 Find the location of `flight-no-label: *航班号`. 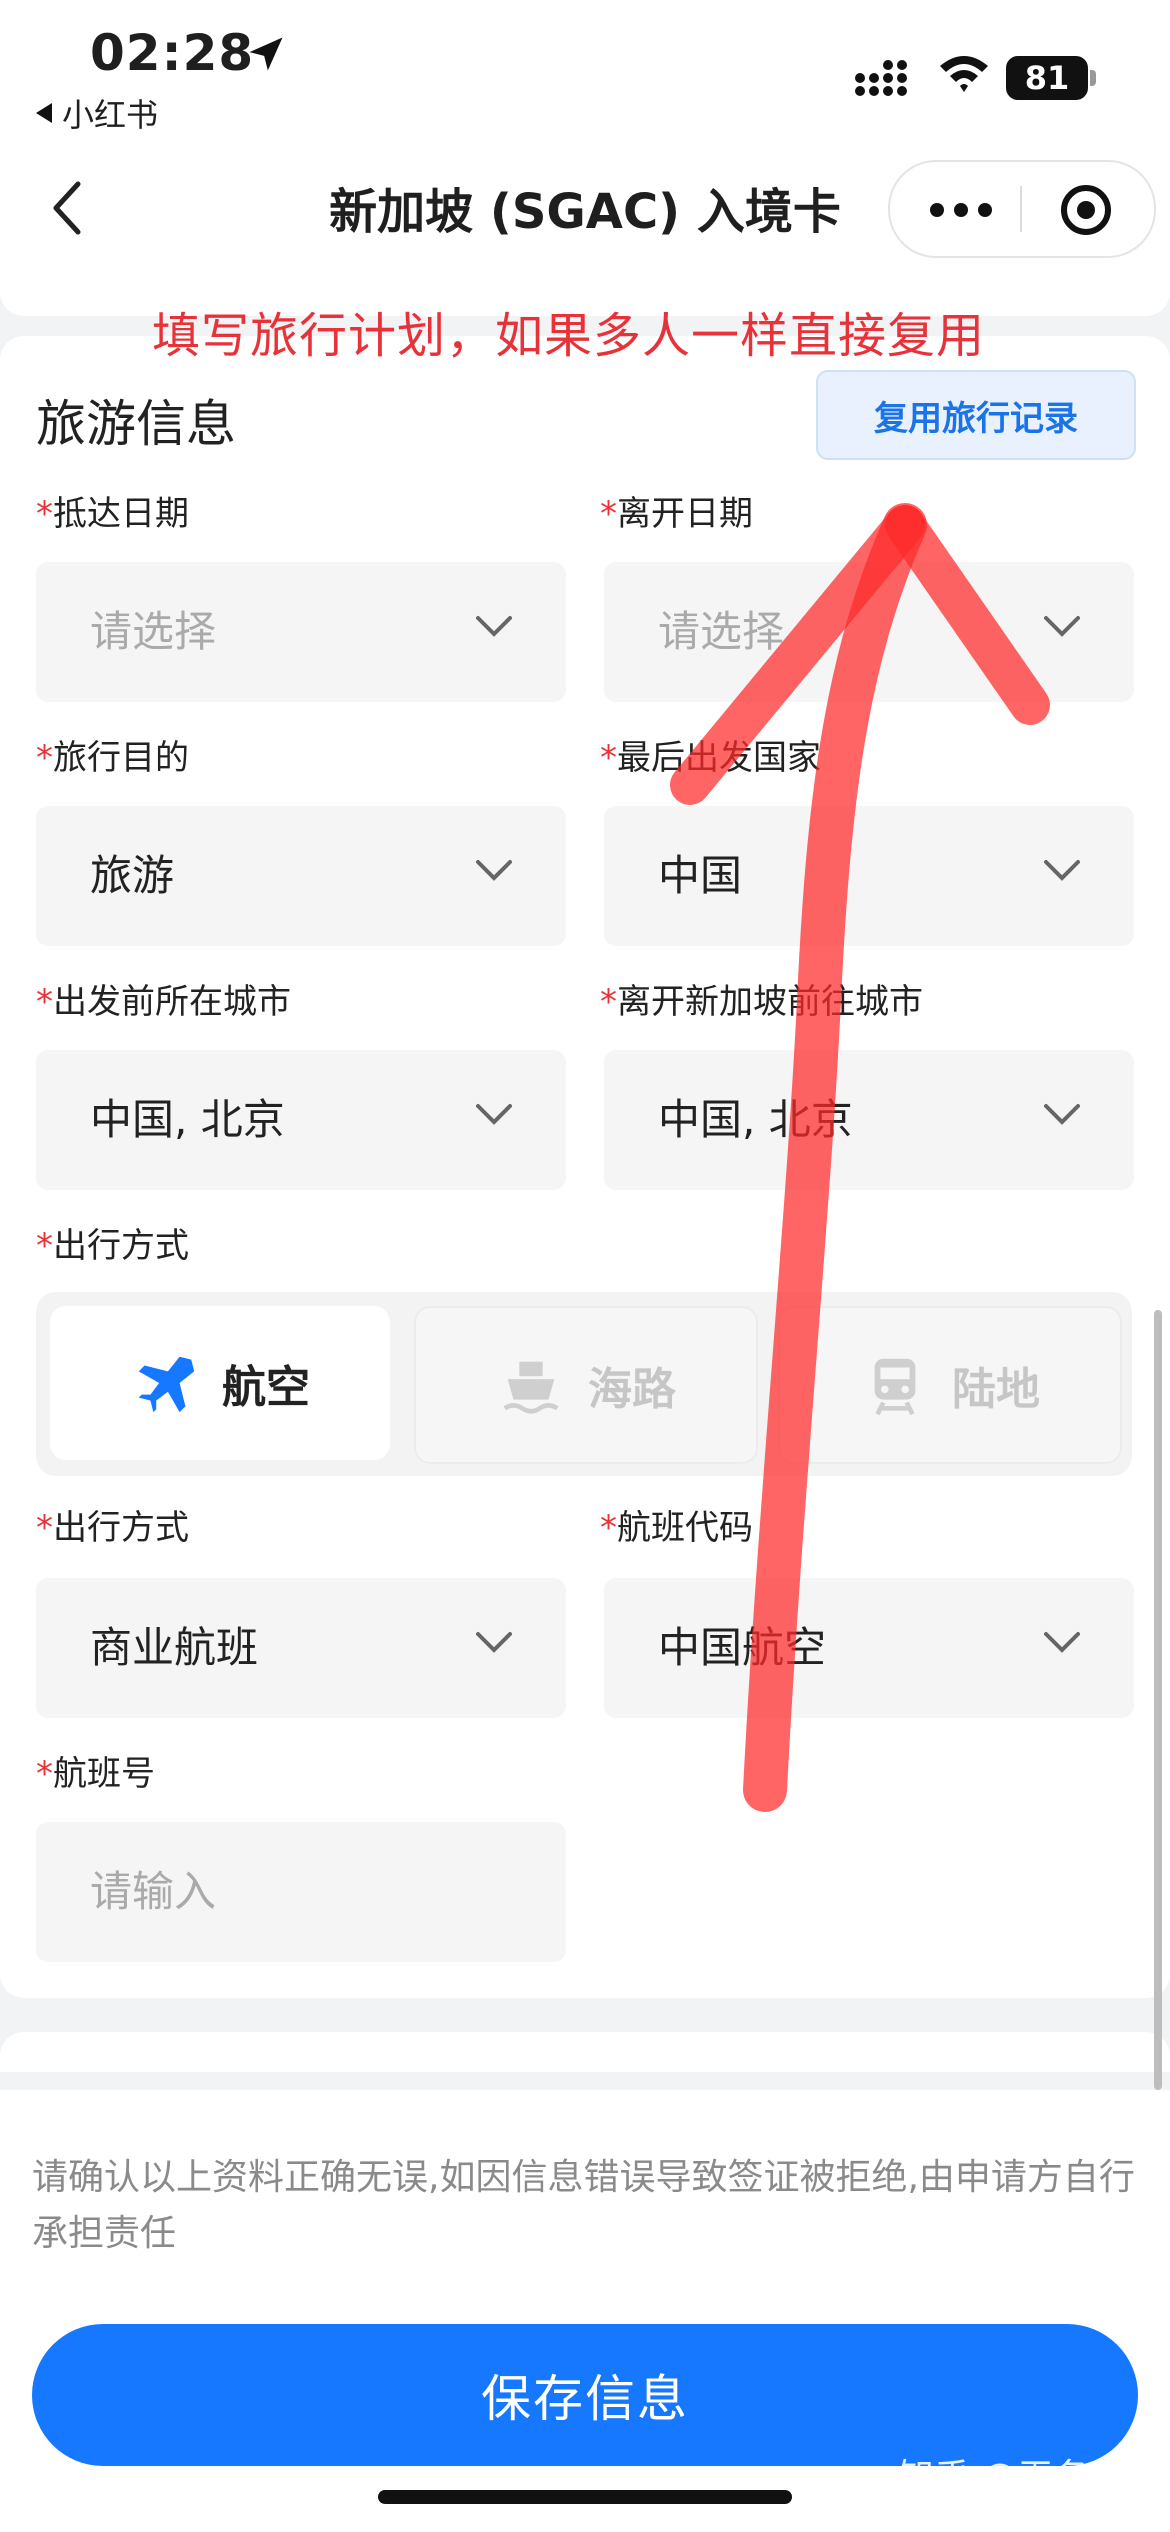

flight-no-label: *航班号 is located at coordinates (95, 1774).